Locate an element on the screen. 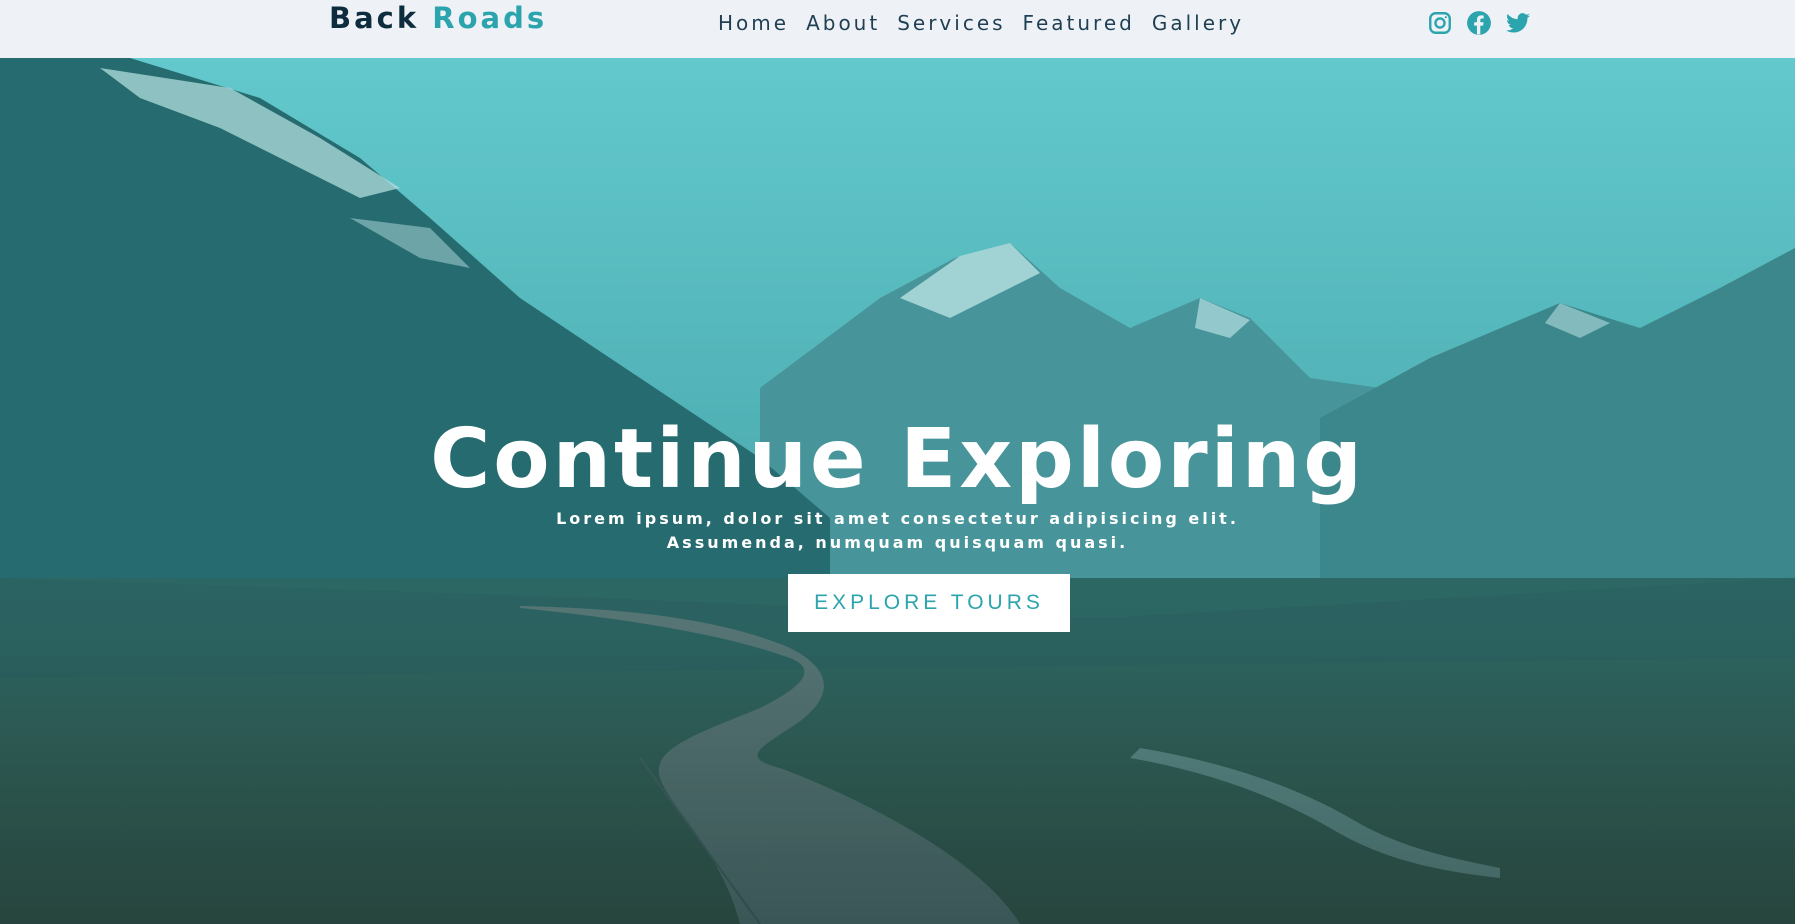 This screenshot has height=924, width=1795. brand-logo: Back Roads is located at coordinates (438, 20).